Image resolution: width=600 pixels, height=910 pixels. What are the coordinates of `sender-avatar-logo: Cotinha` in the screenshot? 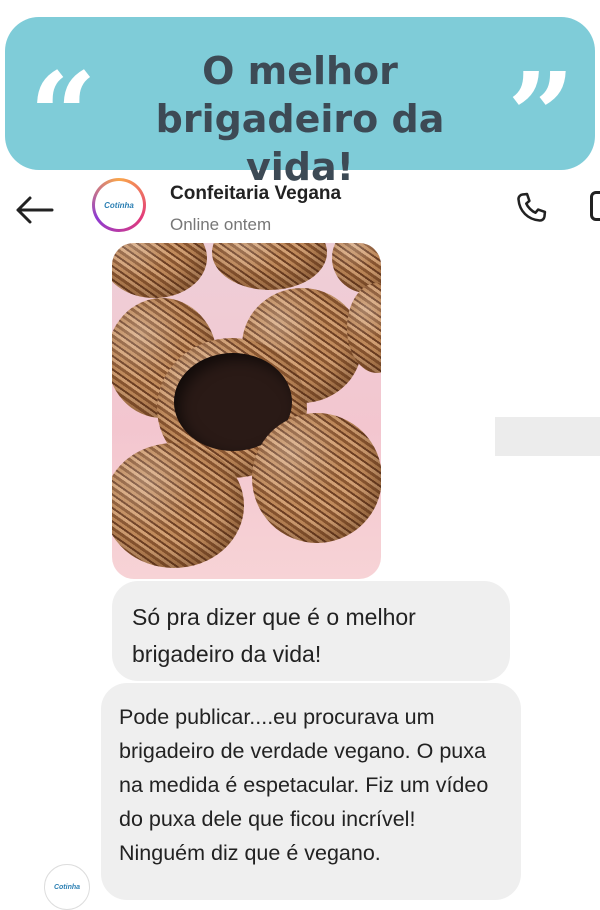 It's located at (67, 887).